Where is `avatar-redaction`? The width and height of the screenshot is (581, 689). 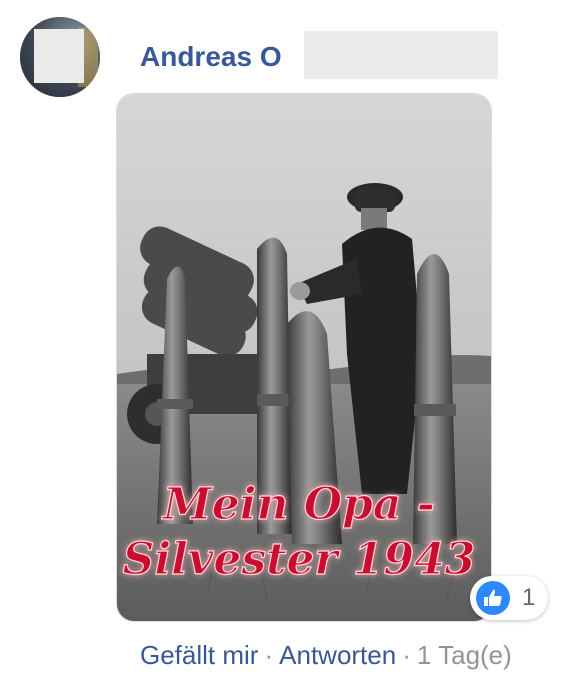 avatar-redaction is located at coordinates (59, 56).